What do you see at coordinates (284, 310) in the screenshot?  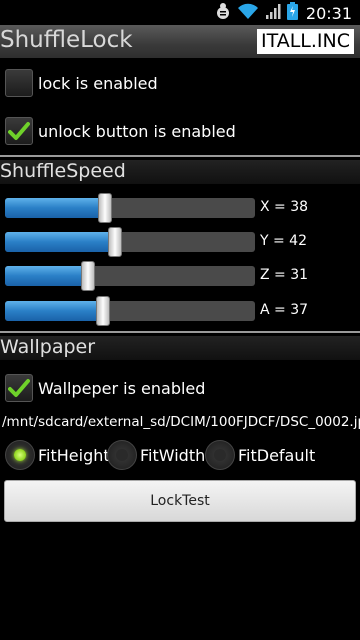 I see `slider-a-value: A = 37` at bounding box center [284, 310].